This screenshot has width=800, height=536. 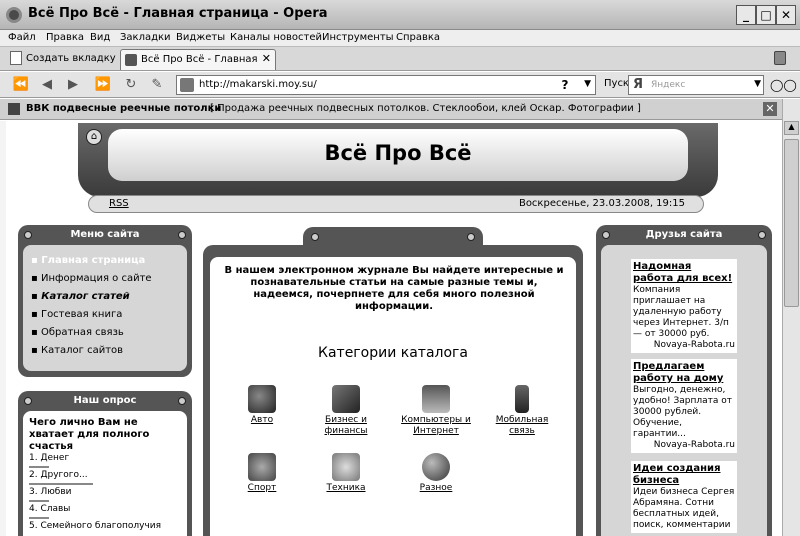 I want to click on rss-link: RSS, so click(x=119, y=203).